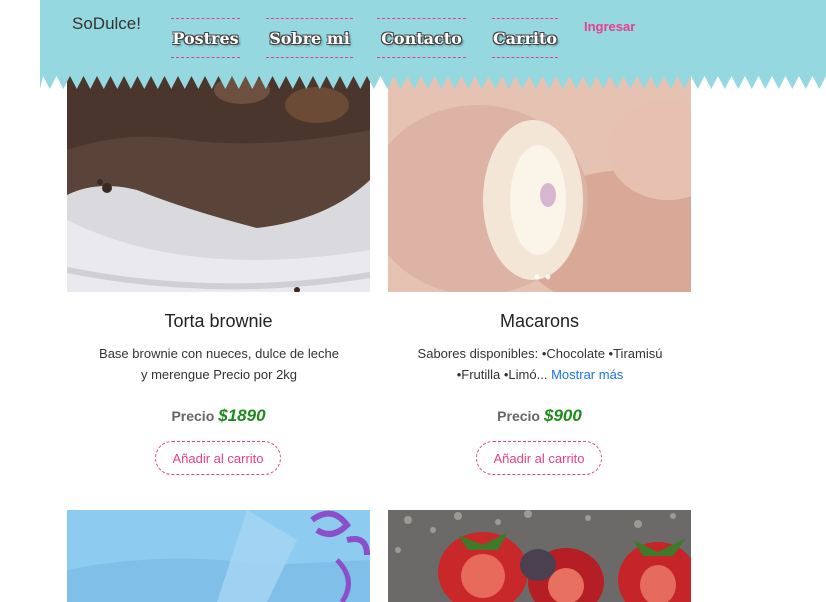 The width and height of the screenshot is (826, 602). I want to click on macarons-photo, so click(539, 181).